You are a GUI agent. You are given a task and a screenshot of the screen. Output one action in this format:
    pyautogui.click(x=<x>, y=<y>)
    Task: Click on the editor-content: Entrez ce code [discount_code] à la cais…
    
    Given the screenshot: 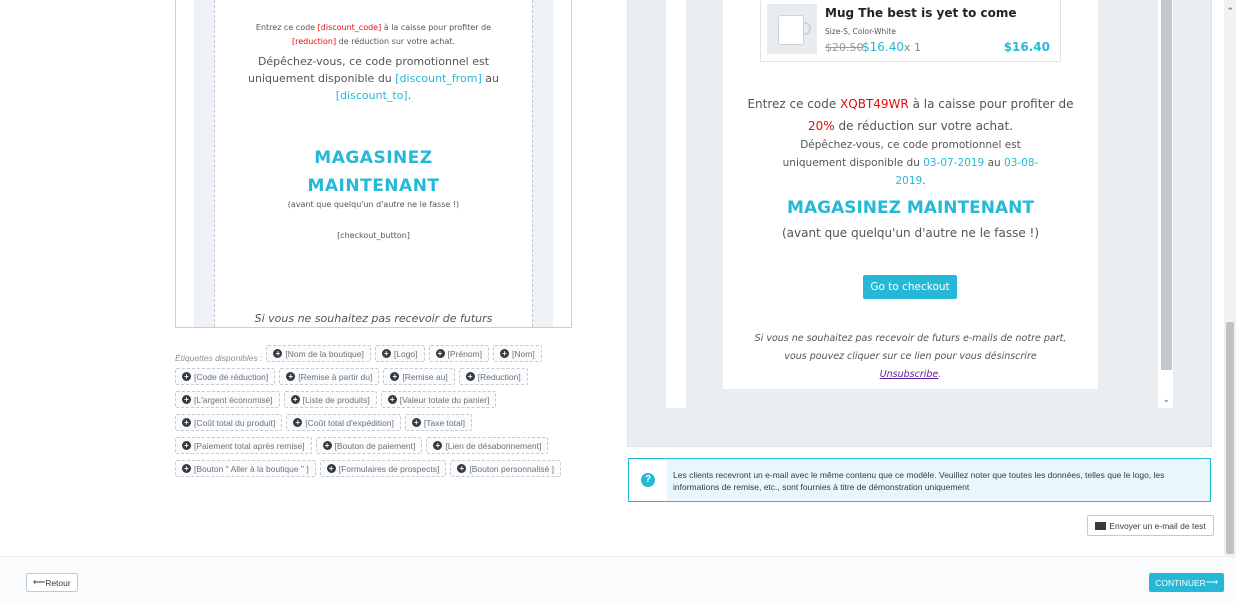 What is the action you would take?
    pyautogui.click(x=373, y=163)
    